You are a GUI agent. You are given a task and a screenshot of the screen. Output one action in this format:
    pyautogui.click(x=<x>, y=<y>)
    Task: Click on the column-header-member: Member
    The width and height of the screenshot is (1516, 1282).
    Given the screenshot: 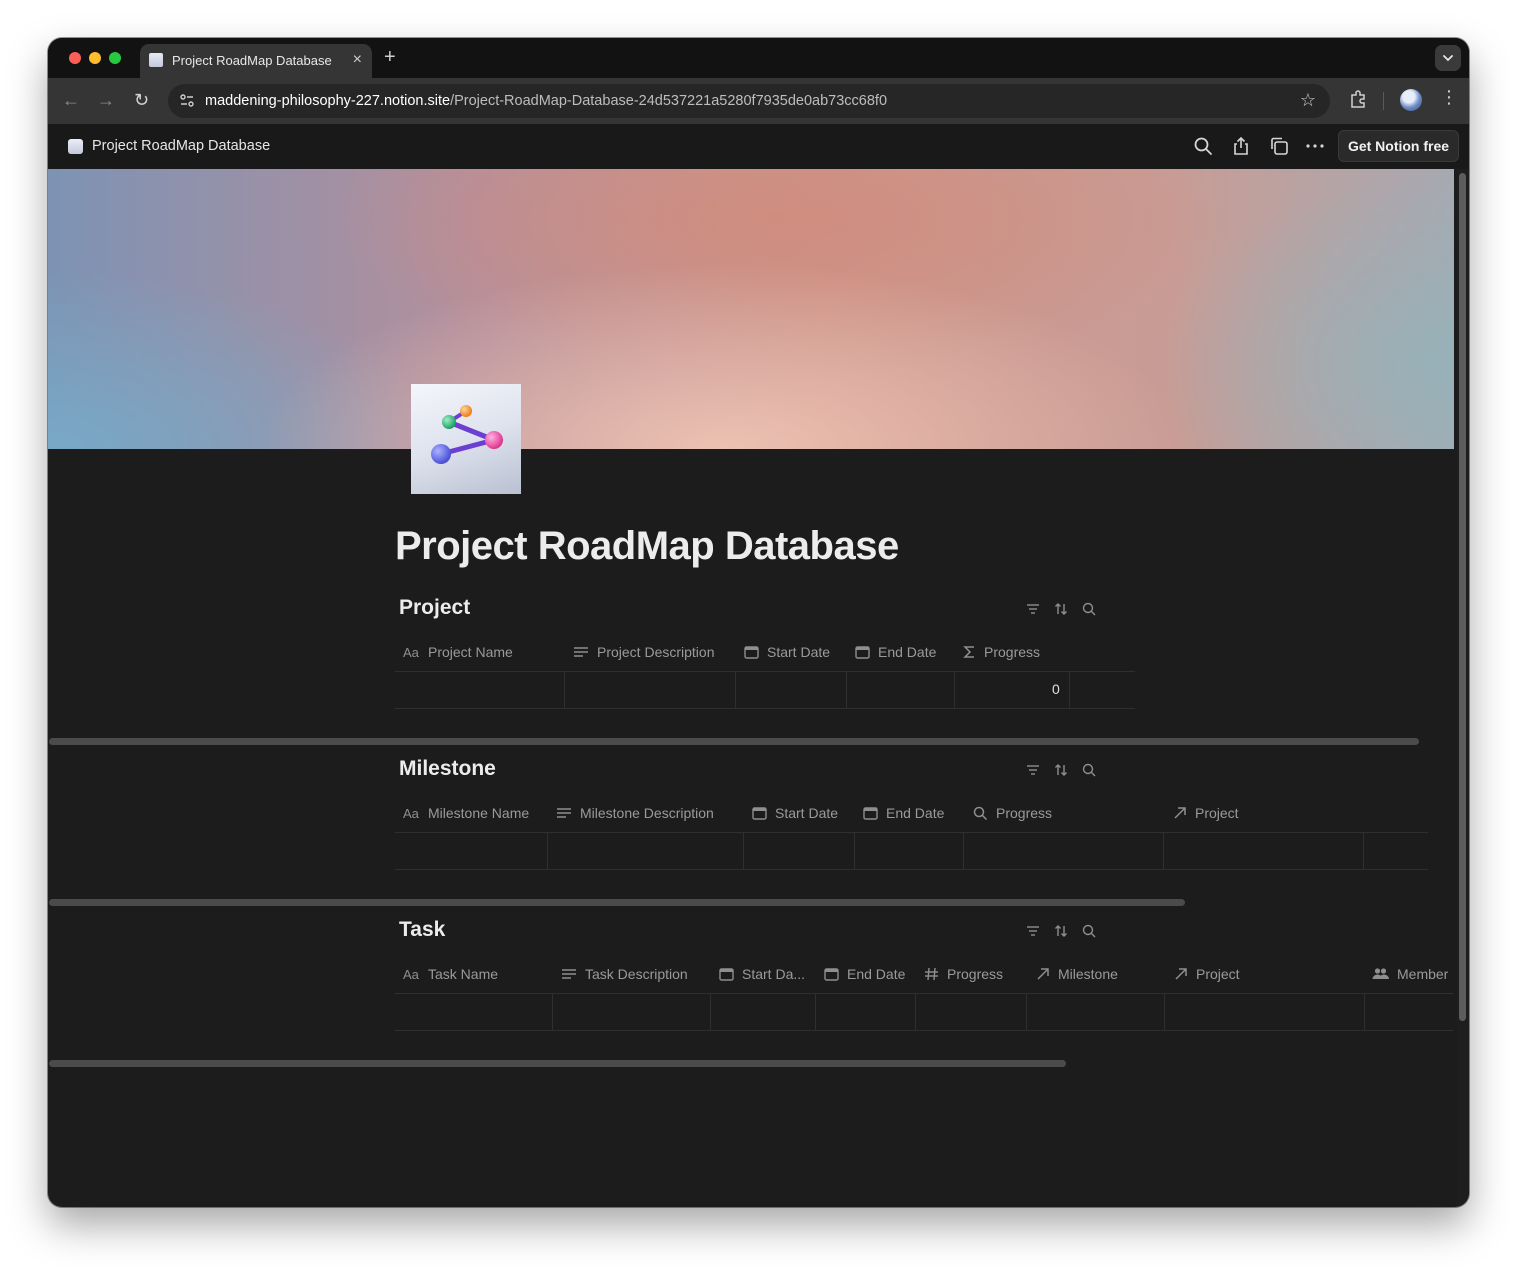 What is the action you would take?
    pyautogui.click(x=1410, y=974)
    